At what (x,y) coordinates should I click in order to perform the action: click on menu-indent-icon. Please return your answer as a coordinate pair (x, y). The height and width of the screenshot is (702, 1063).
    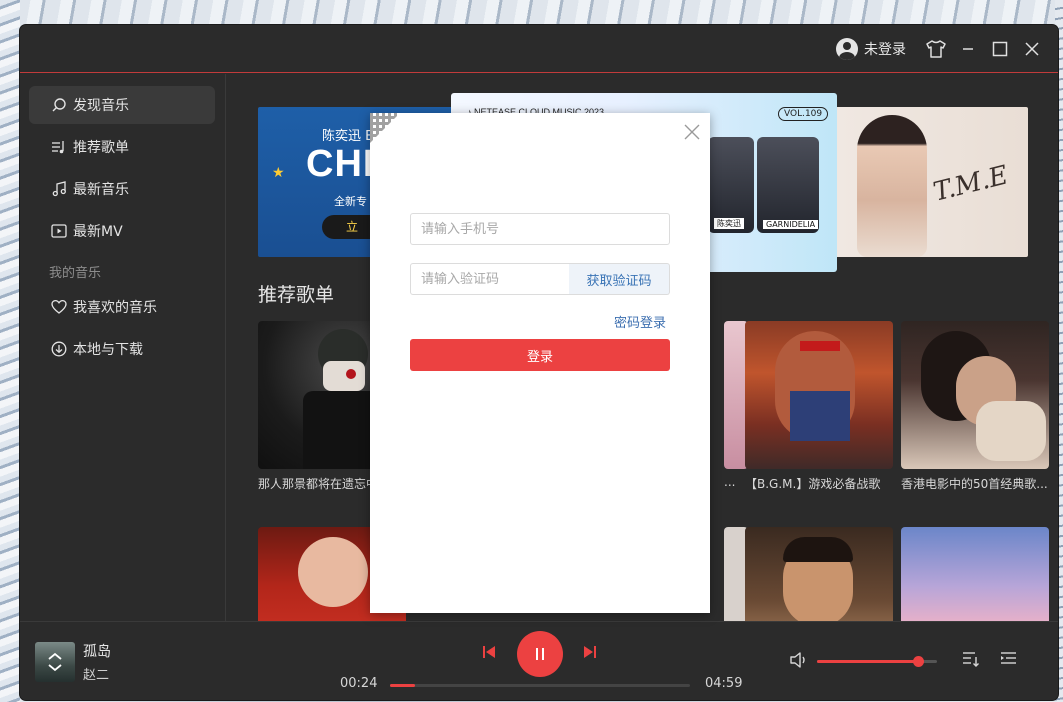
    Looking at the image, I should click on (1008, 658).